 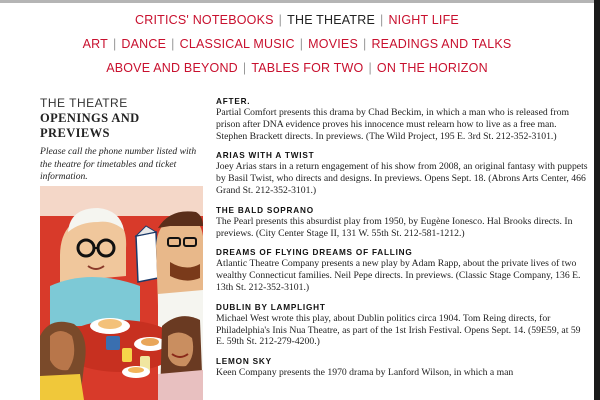 I want to click on section-title: THE THEATRE, so click(x=84, y=103).